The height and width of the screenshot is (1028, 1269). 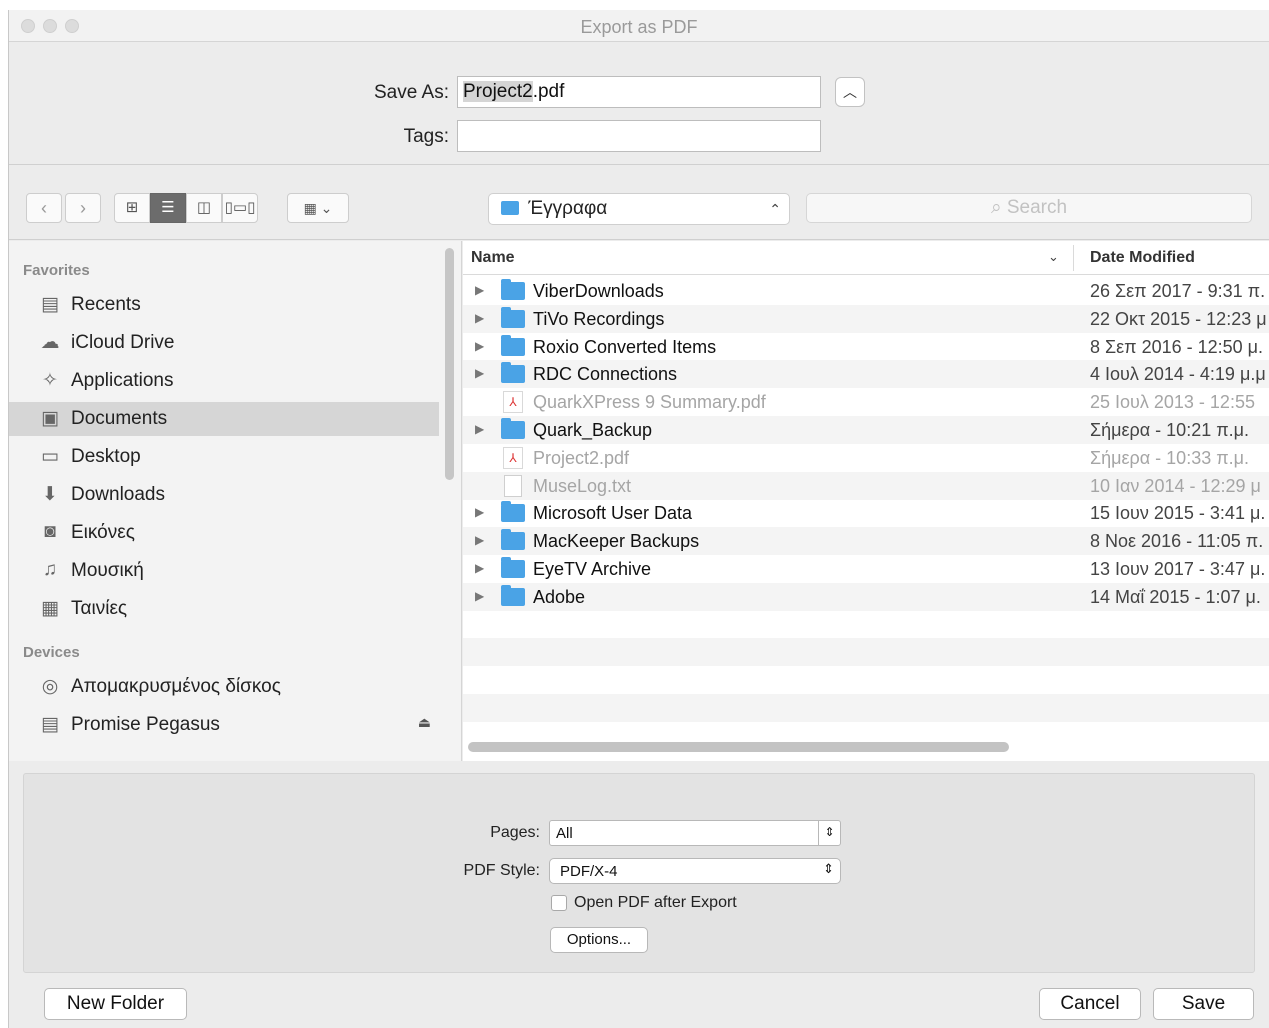 I want to click on save-as-label: Save As:, so click(x=411, y=92).